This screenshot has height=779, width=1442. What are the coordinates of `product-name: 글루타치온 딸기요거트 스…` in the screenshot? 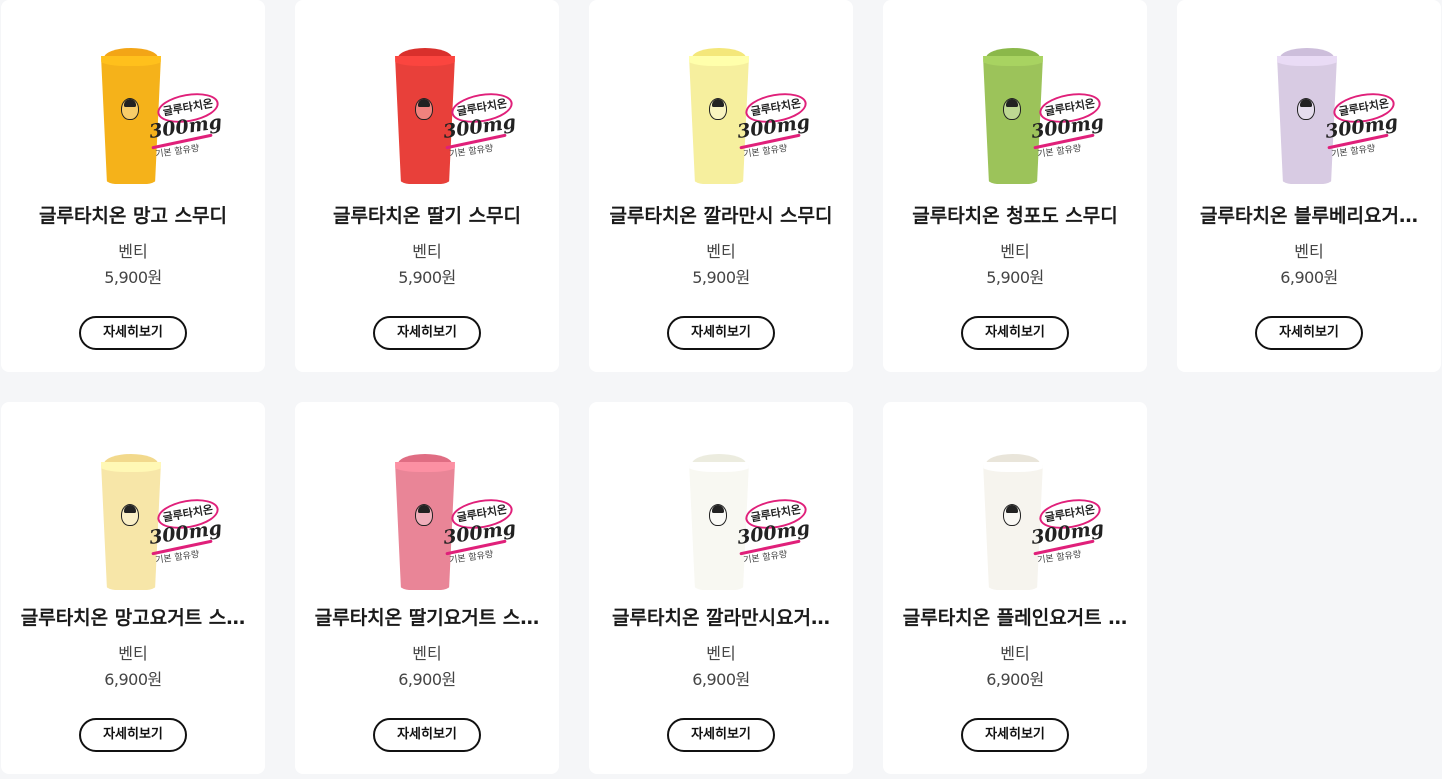 It's located at (427, 616).